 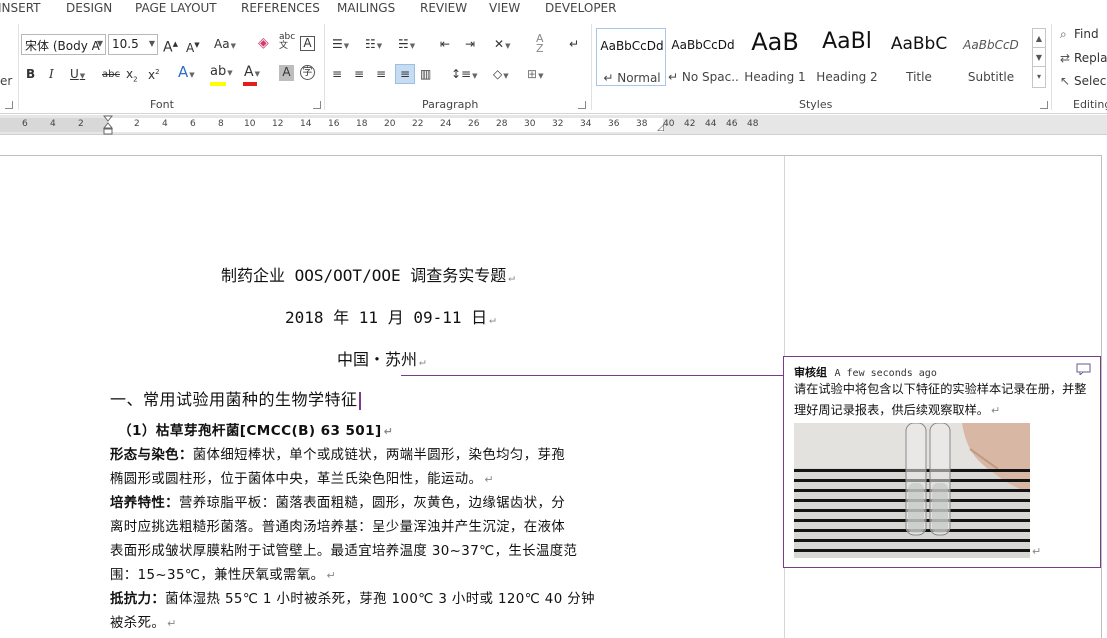 What do you see at coordinates (775, 77) in the screenshot?
I see `style-name: Heading 1` at bounding box center [775, 77].